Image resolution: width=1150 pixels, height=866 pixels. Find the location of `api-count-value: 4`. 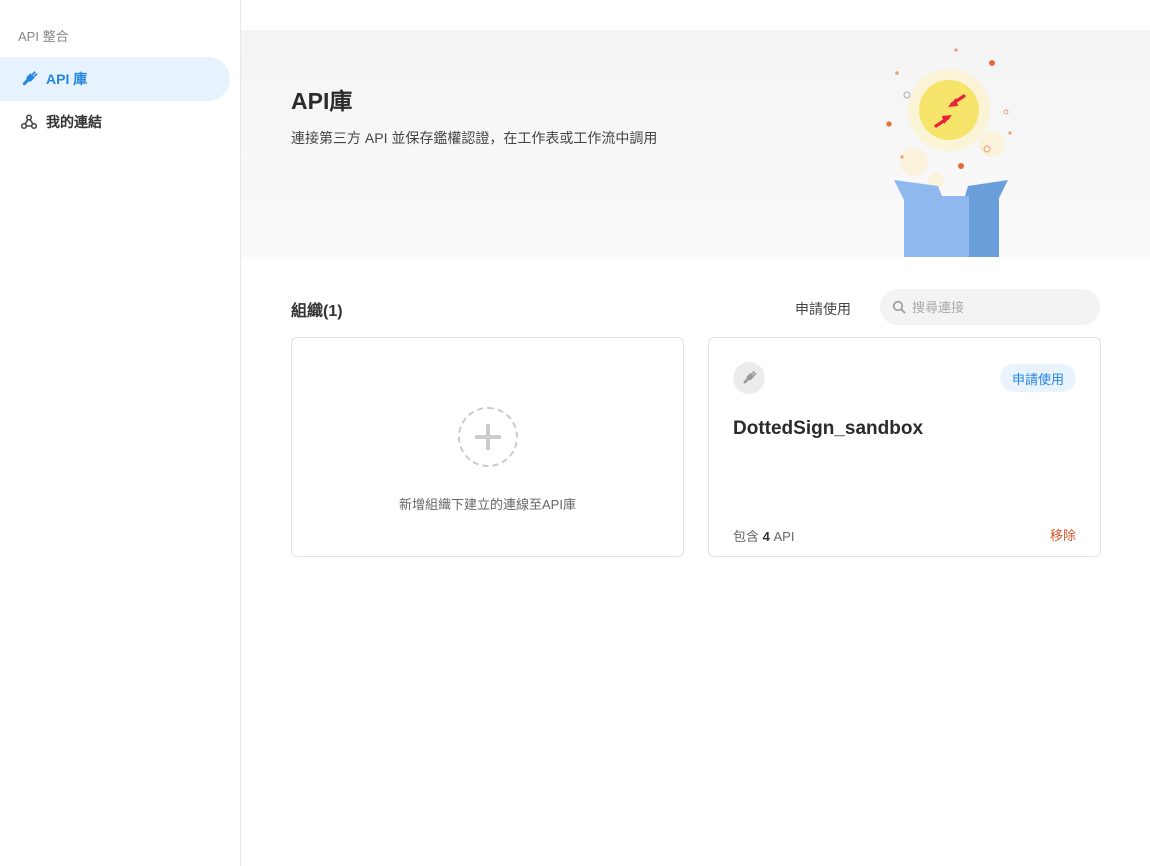

api-count-value: 4 is located at coordinates (766, 536).